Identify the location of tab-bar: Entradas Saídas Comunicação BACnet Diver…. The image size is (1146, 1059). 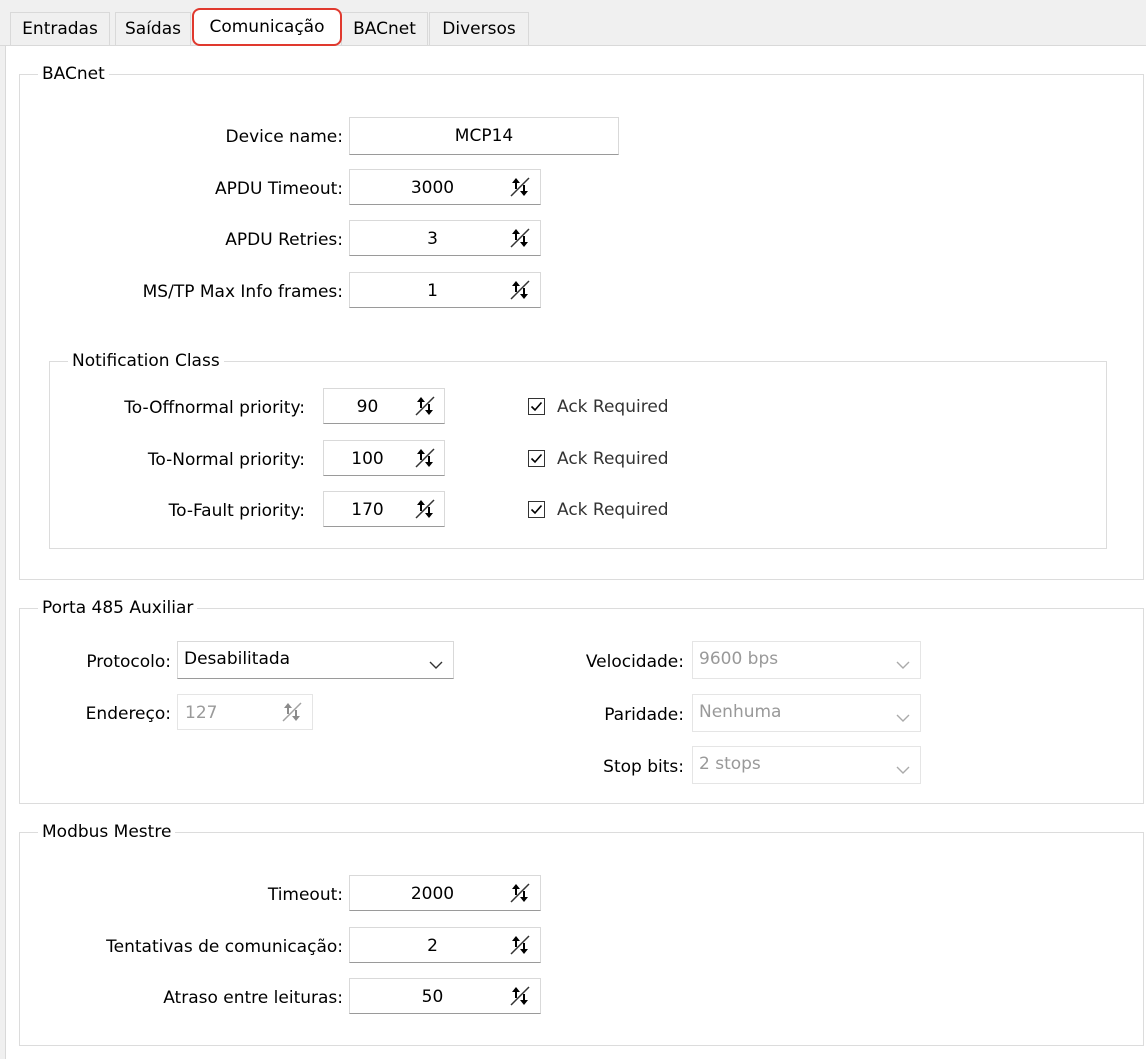
(573, 23).